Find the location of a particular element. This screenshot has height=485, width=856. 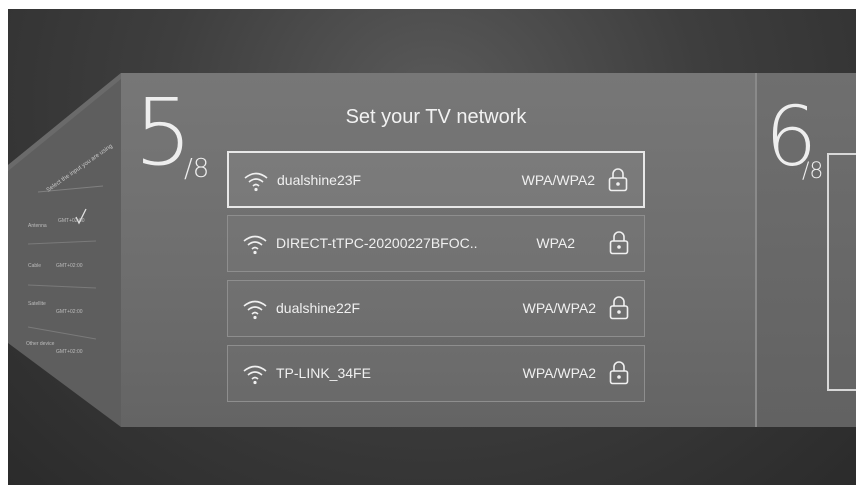

previous-panel-row: Cable GMT+02:00 is located at coordinates (55, 266).